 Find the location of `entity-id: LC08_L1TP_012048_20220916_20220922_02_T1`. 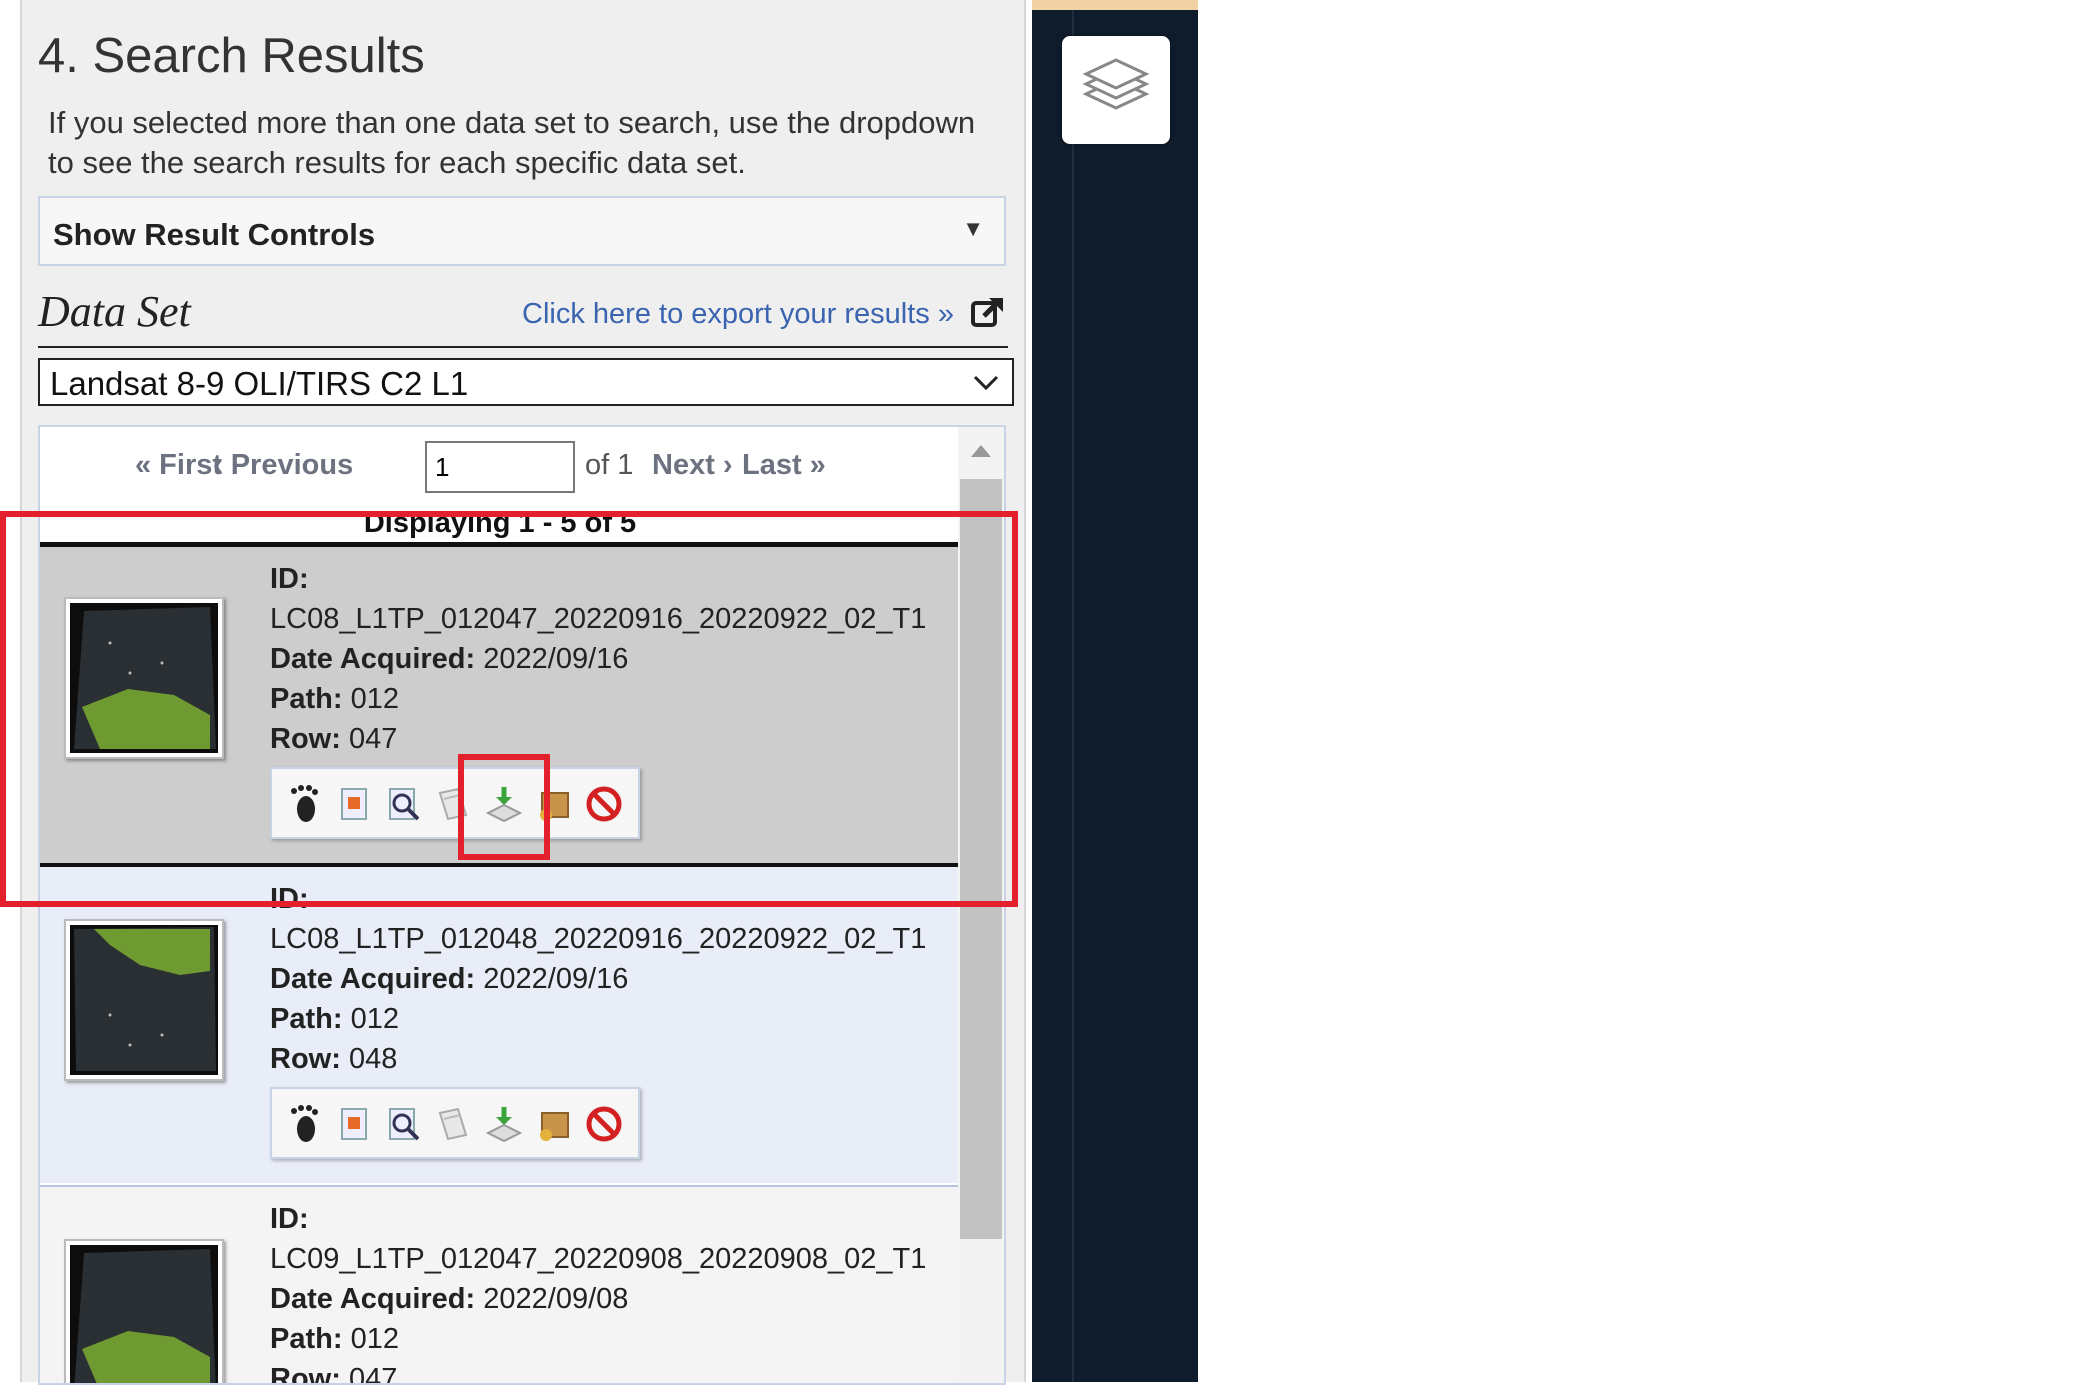

entity-id: LC08_L1TP_012048_20220916_20220922_02_T1 is located at coordinates (598, 939).